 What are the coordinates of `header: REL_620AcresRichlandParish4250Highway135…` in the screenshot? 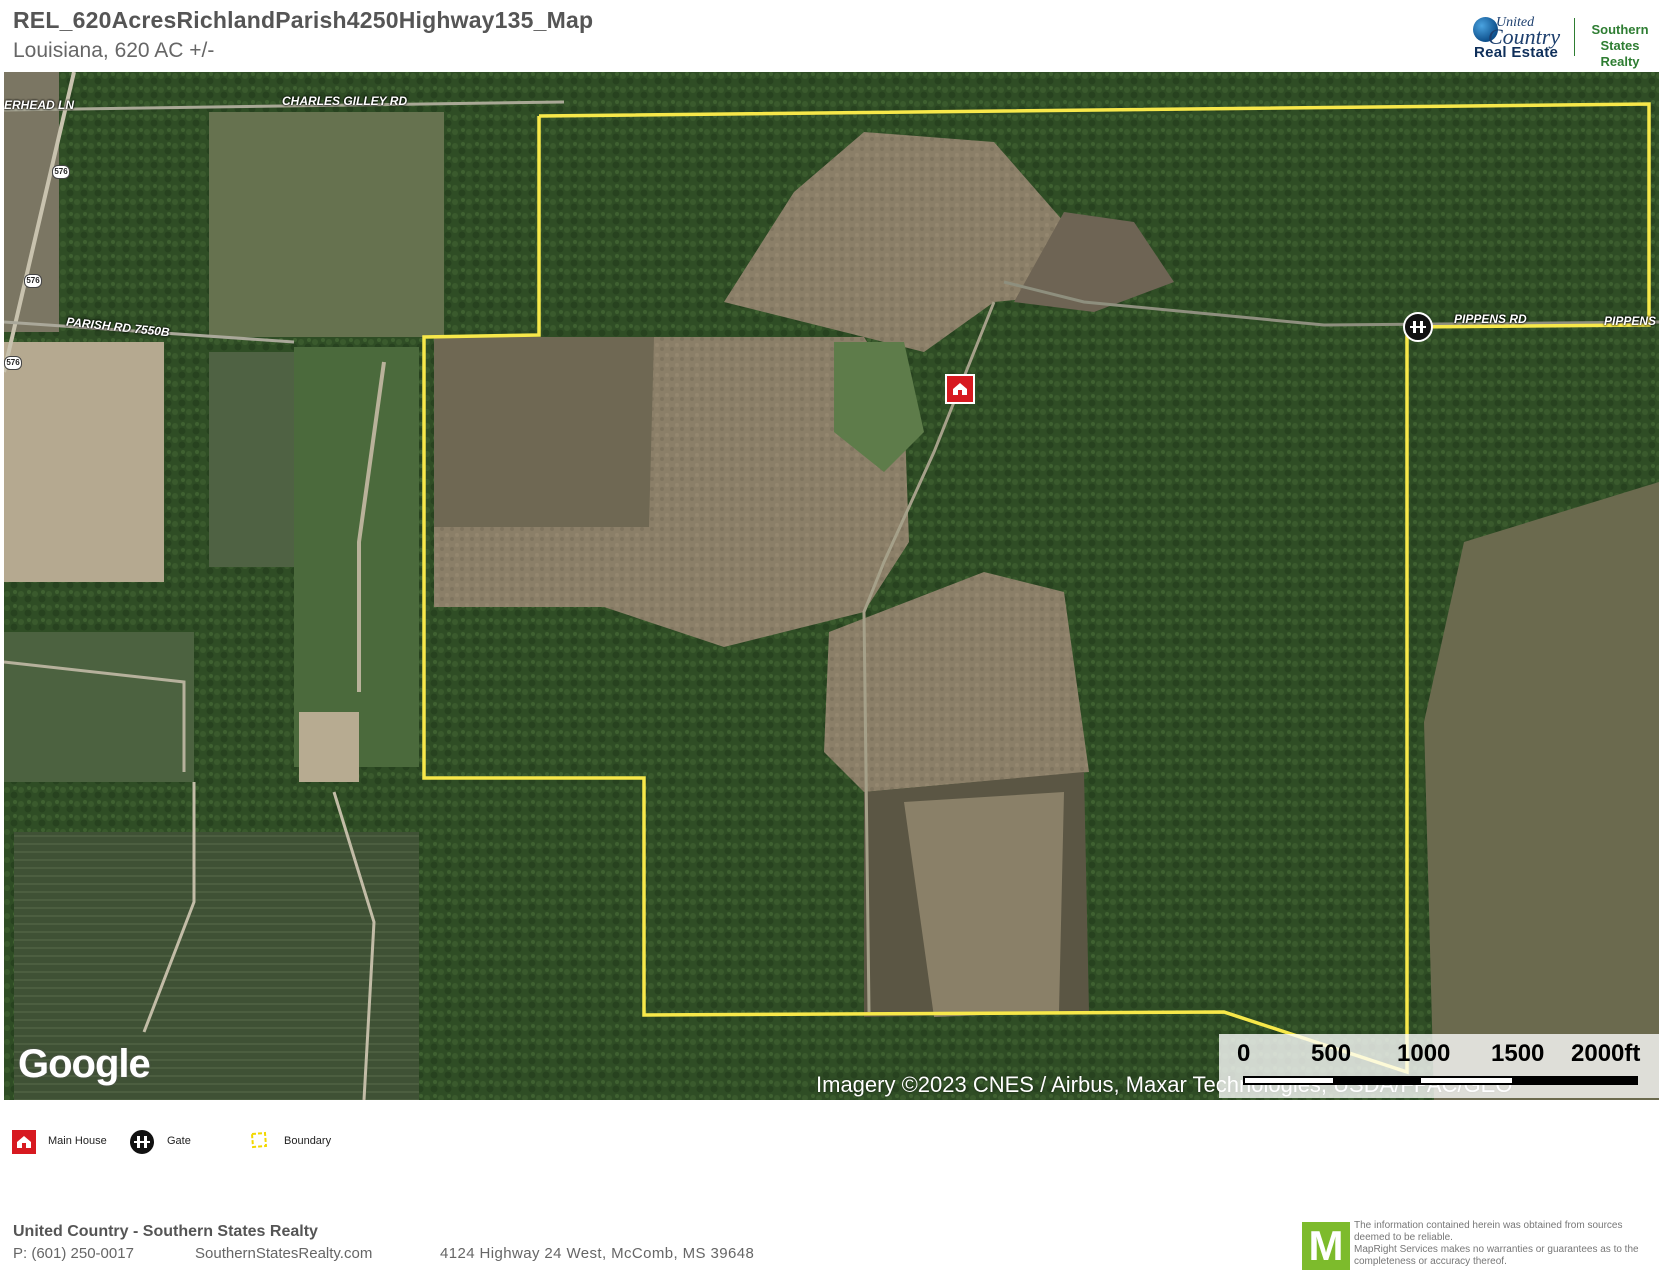 It's located at (831, 35).